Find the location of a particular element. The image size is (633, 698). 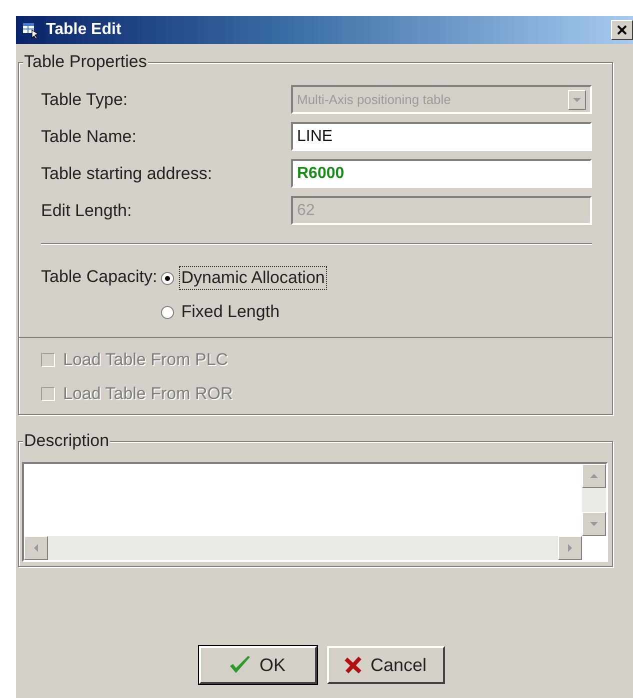

group-title: Description is located at coordinates (66, 441).